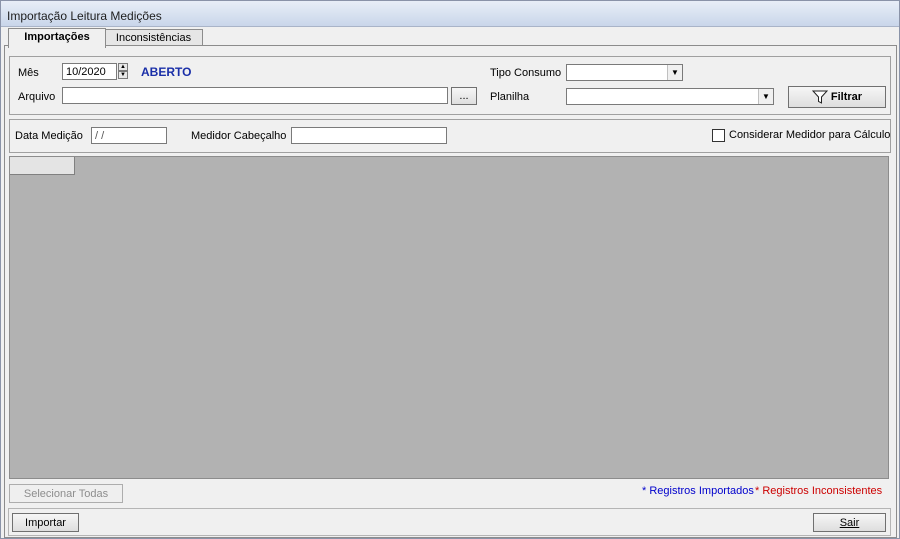 The height and width of the screenshot is (539, 900). Describe the element at coordinates (89, 71) in the screenshot. I see `mes-input: 10/2020` at that location.